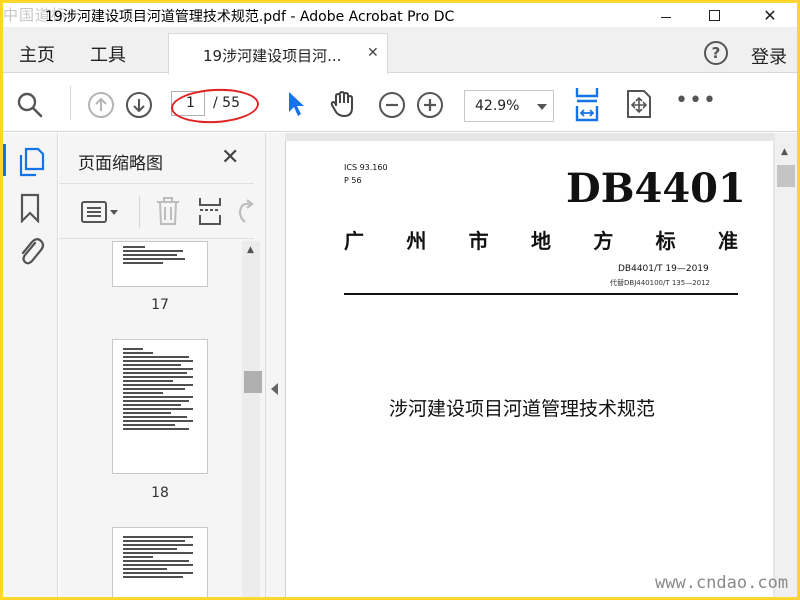 The image size is (800, 600). I want to click on hand-icon, so click(343, 104).